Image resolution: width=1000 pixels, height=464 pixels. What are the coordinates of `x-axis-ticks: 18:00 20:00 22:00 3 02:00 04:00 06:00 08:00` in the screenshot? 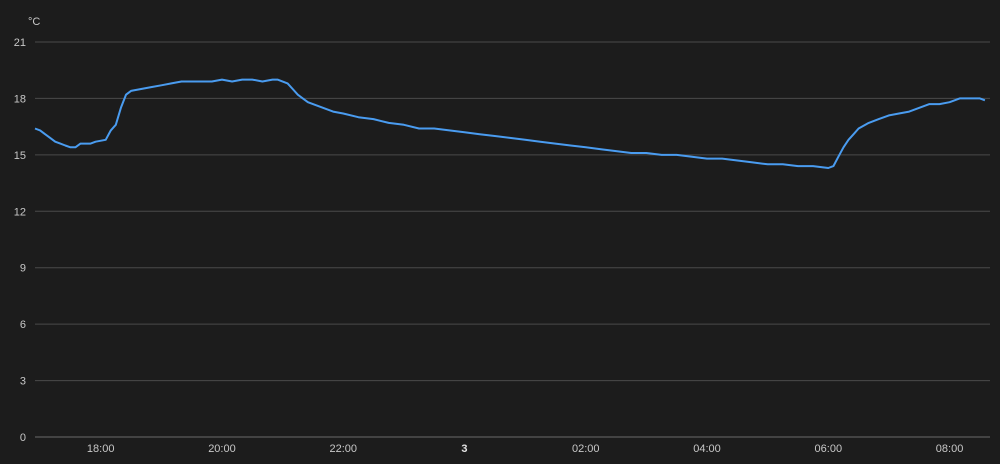 It's located at (525, 449).